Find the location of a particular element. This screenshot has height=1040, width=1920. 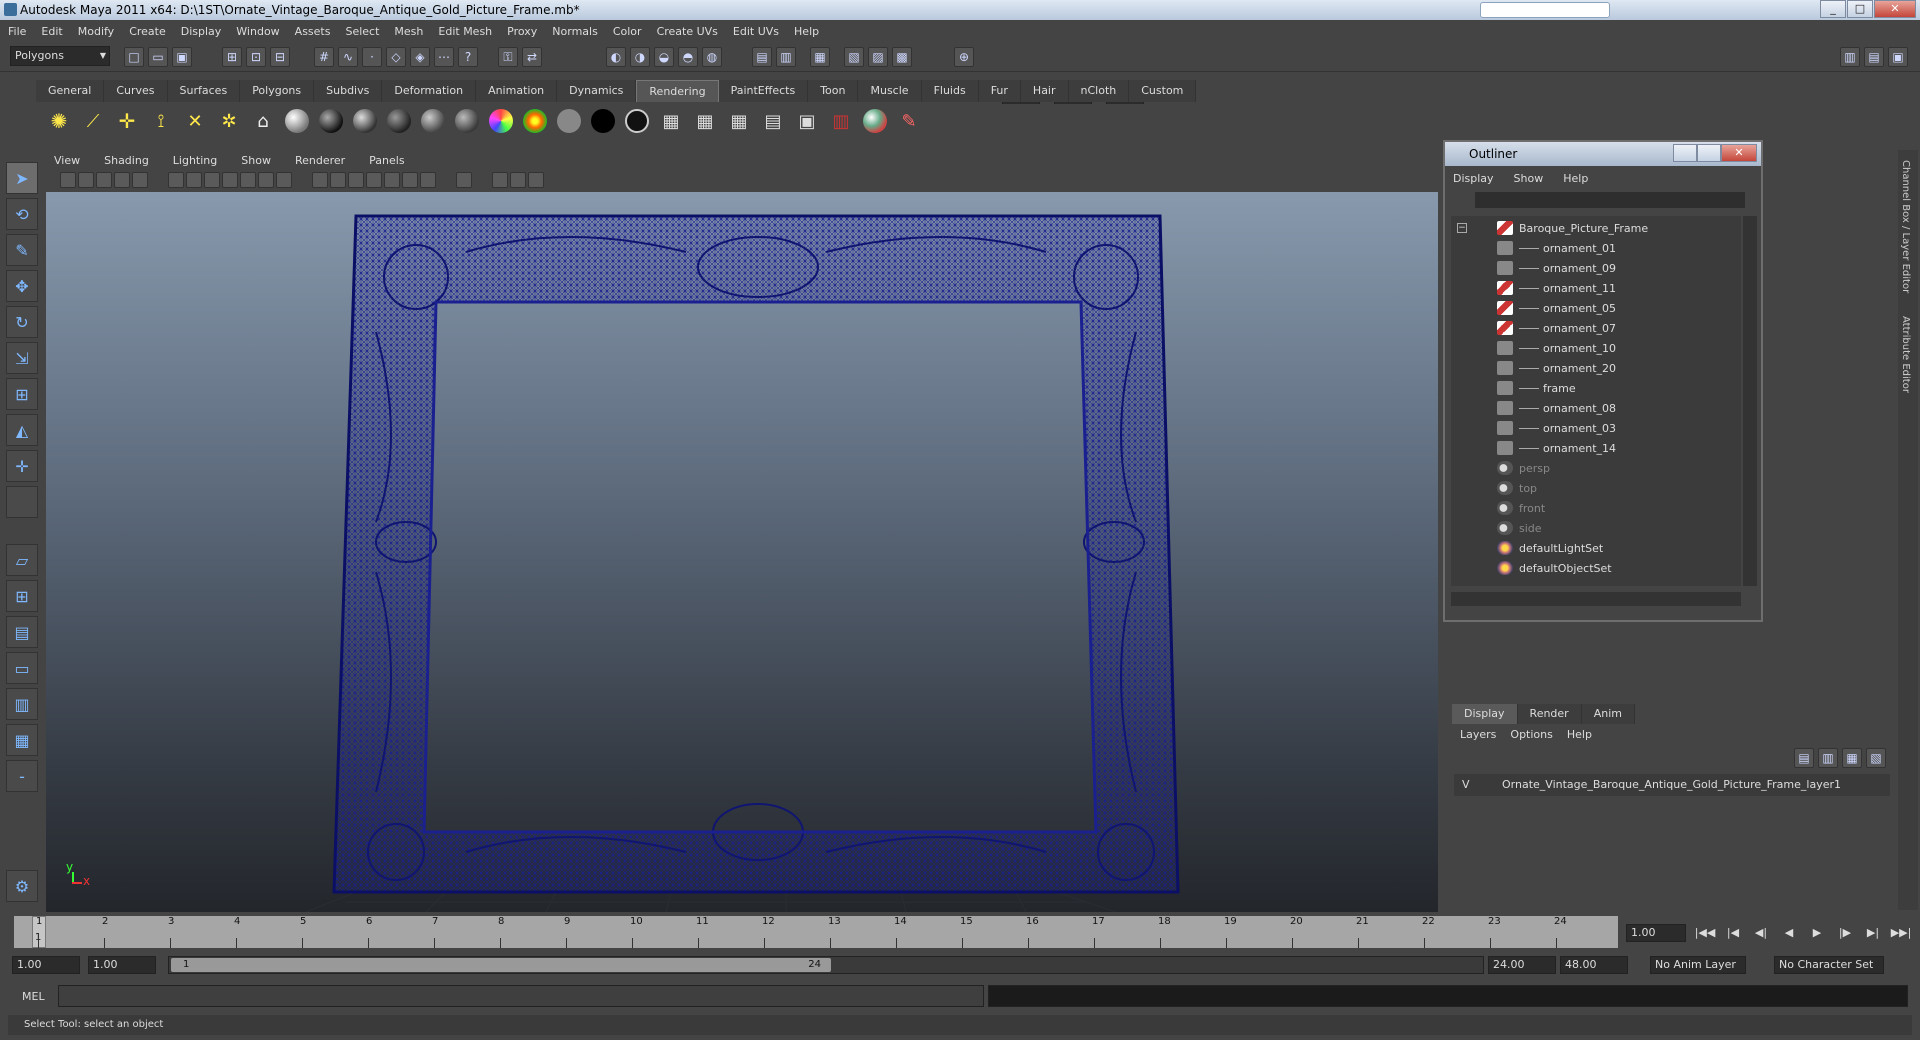

phonge-material-icon is located at coordinates (399, 121).